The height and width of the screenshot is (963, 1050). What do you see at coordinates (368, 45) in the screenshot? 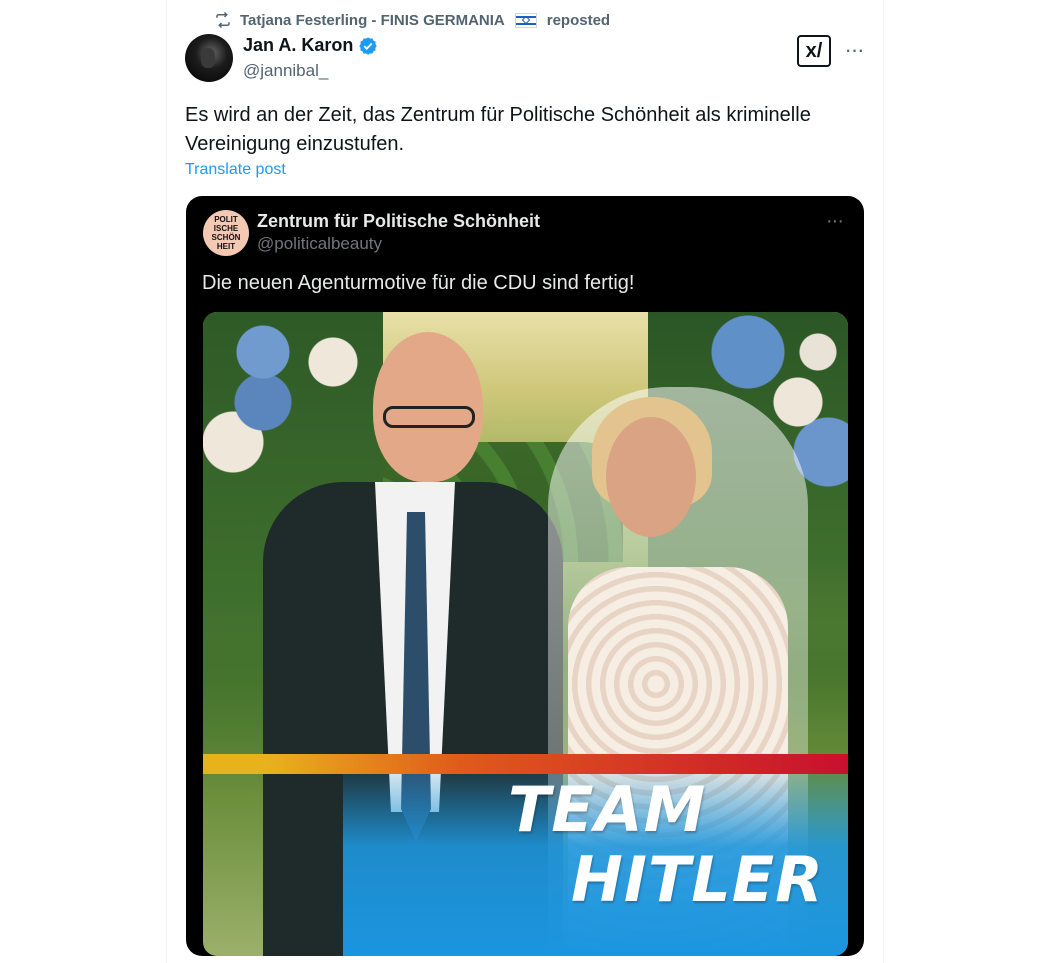
I see `verified-badge-icon` at bounding box center [368, 45].